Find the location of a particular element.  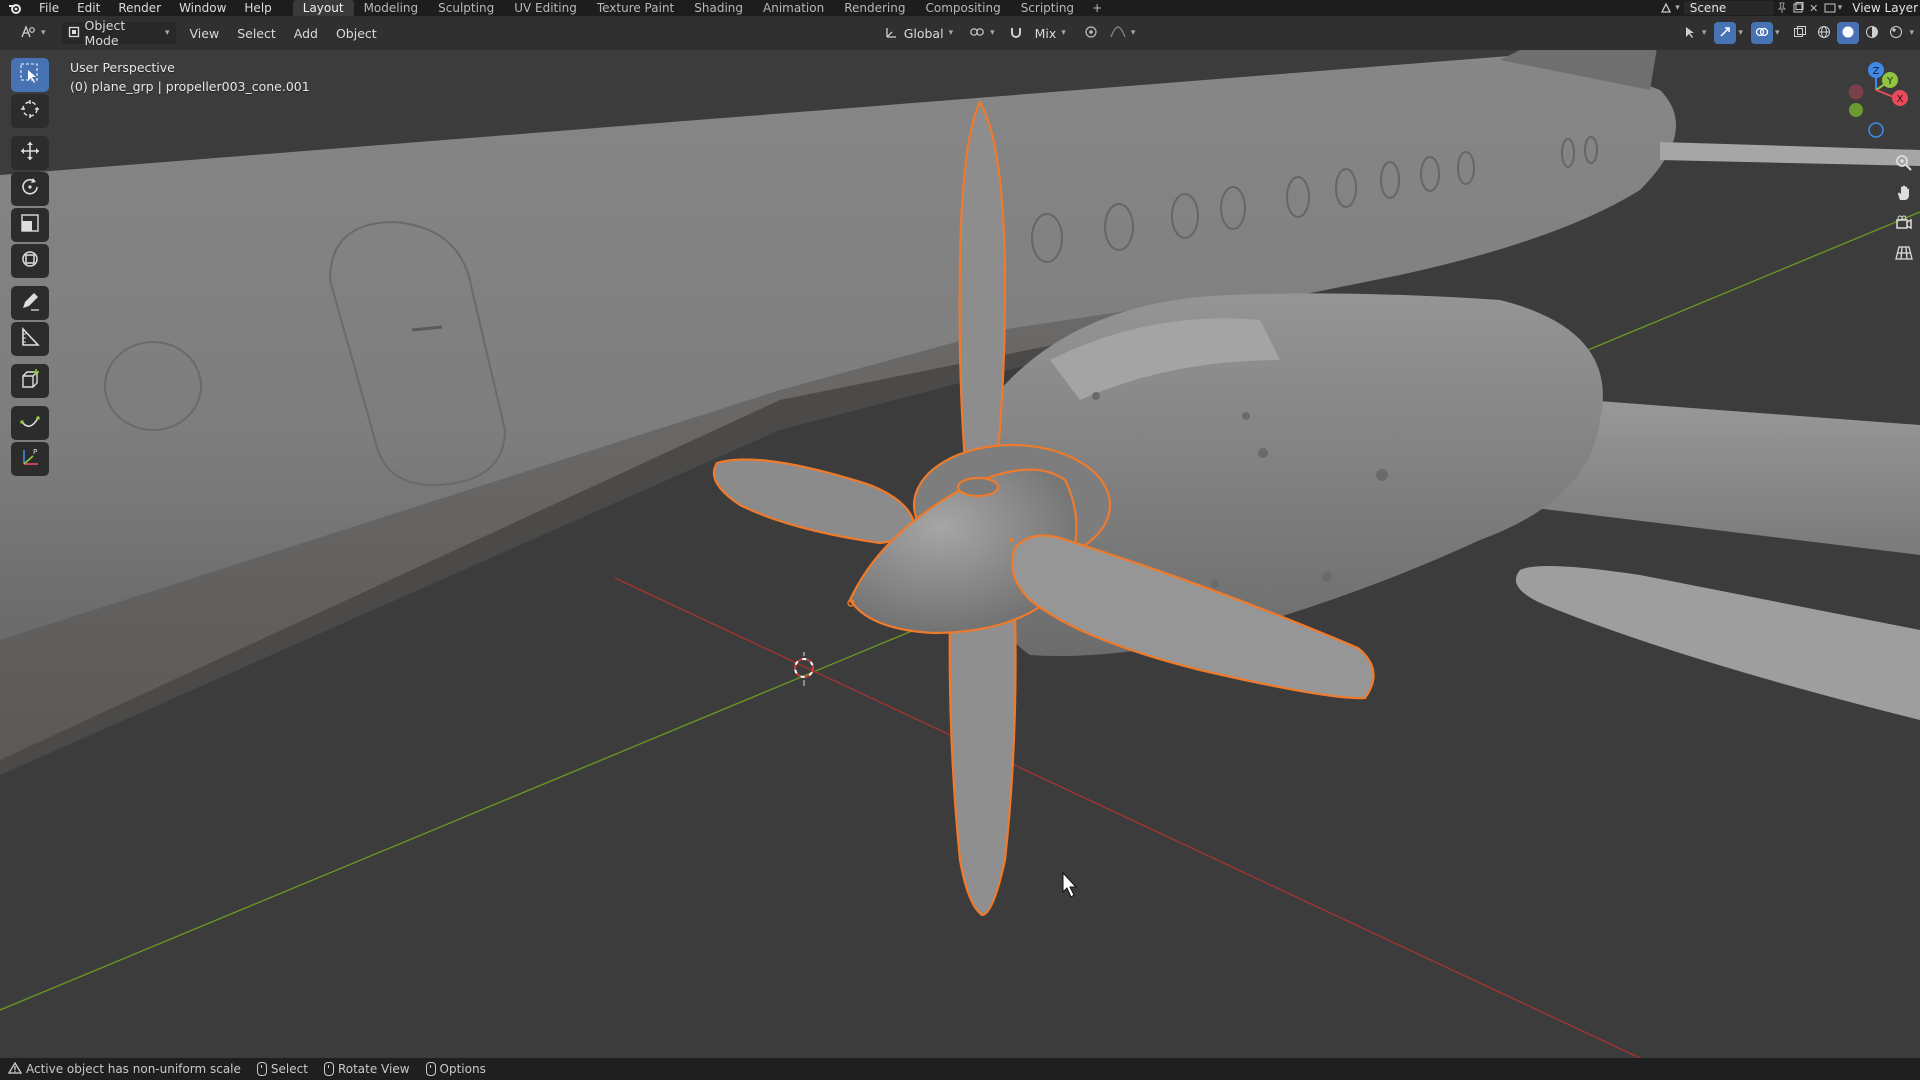

editor-type-button: ▾ is located at coordinates (33, 33).